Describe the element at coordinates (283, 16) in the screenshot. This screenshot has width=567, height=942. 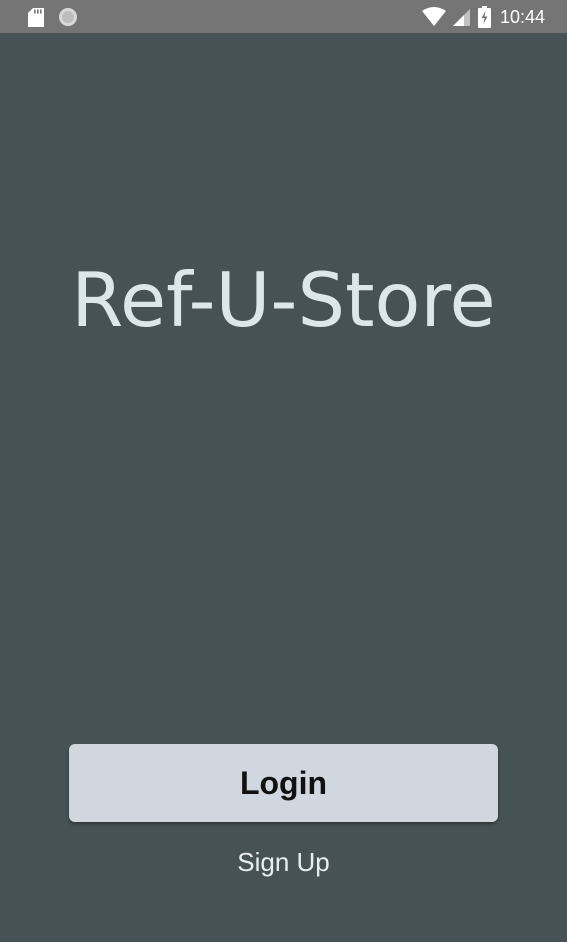
I see `status-bar: 10:44` at that location.